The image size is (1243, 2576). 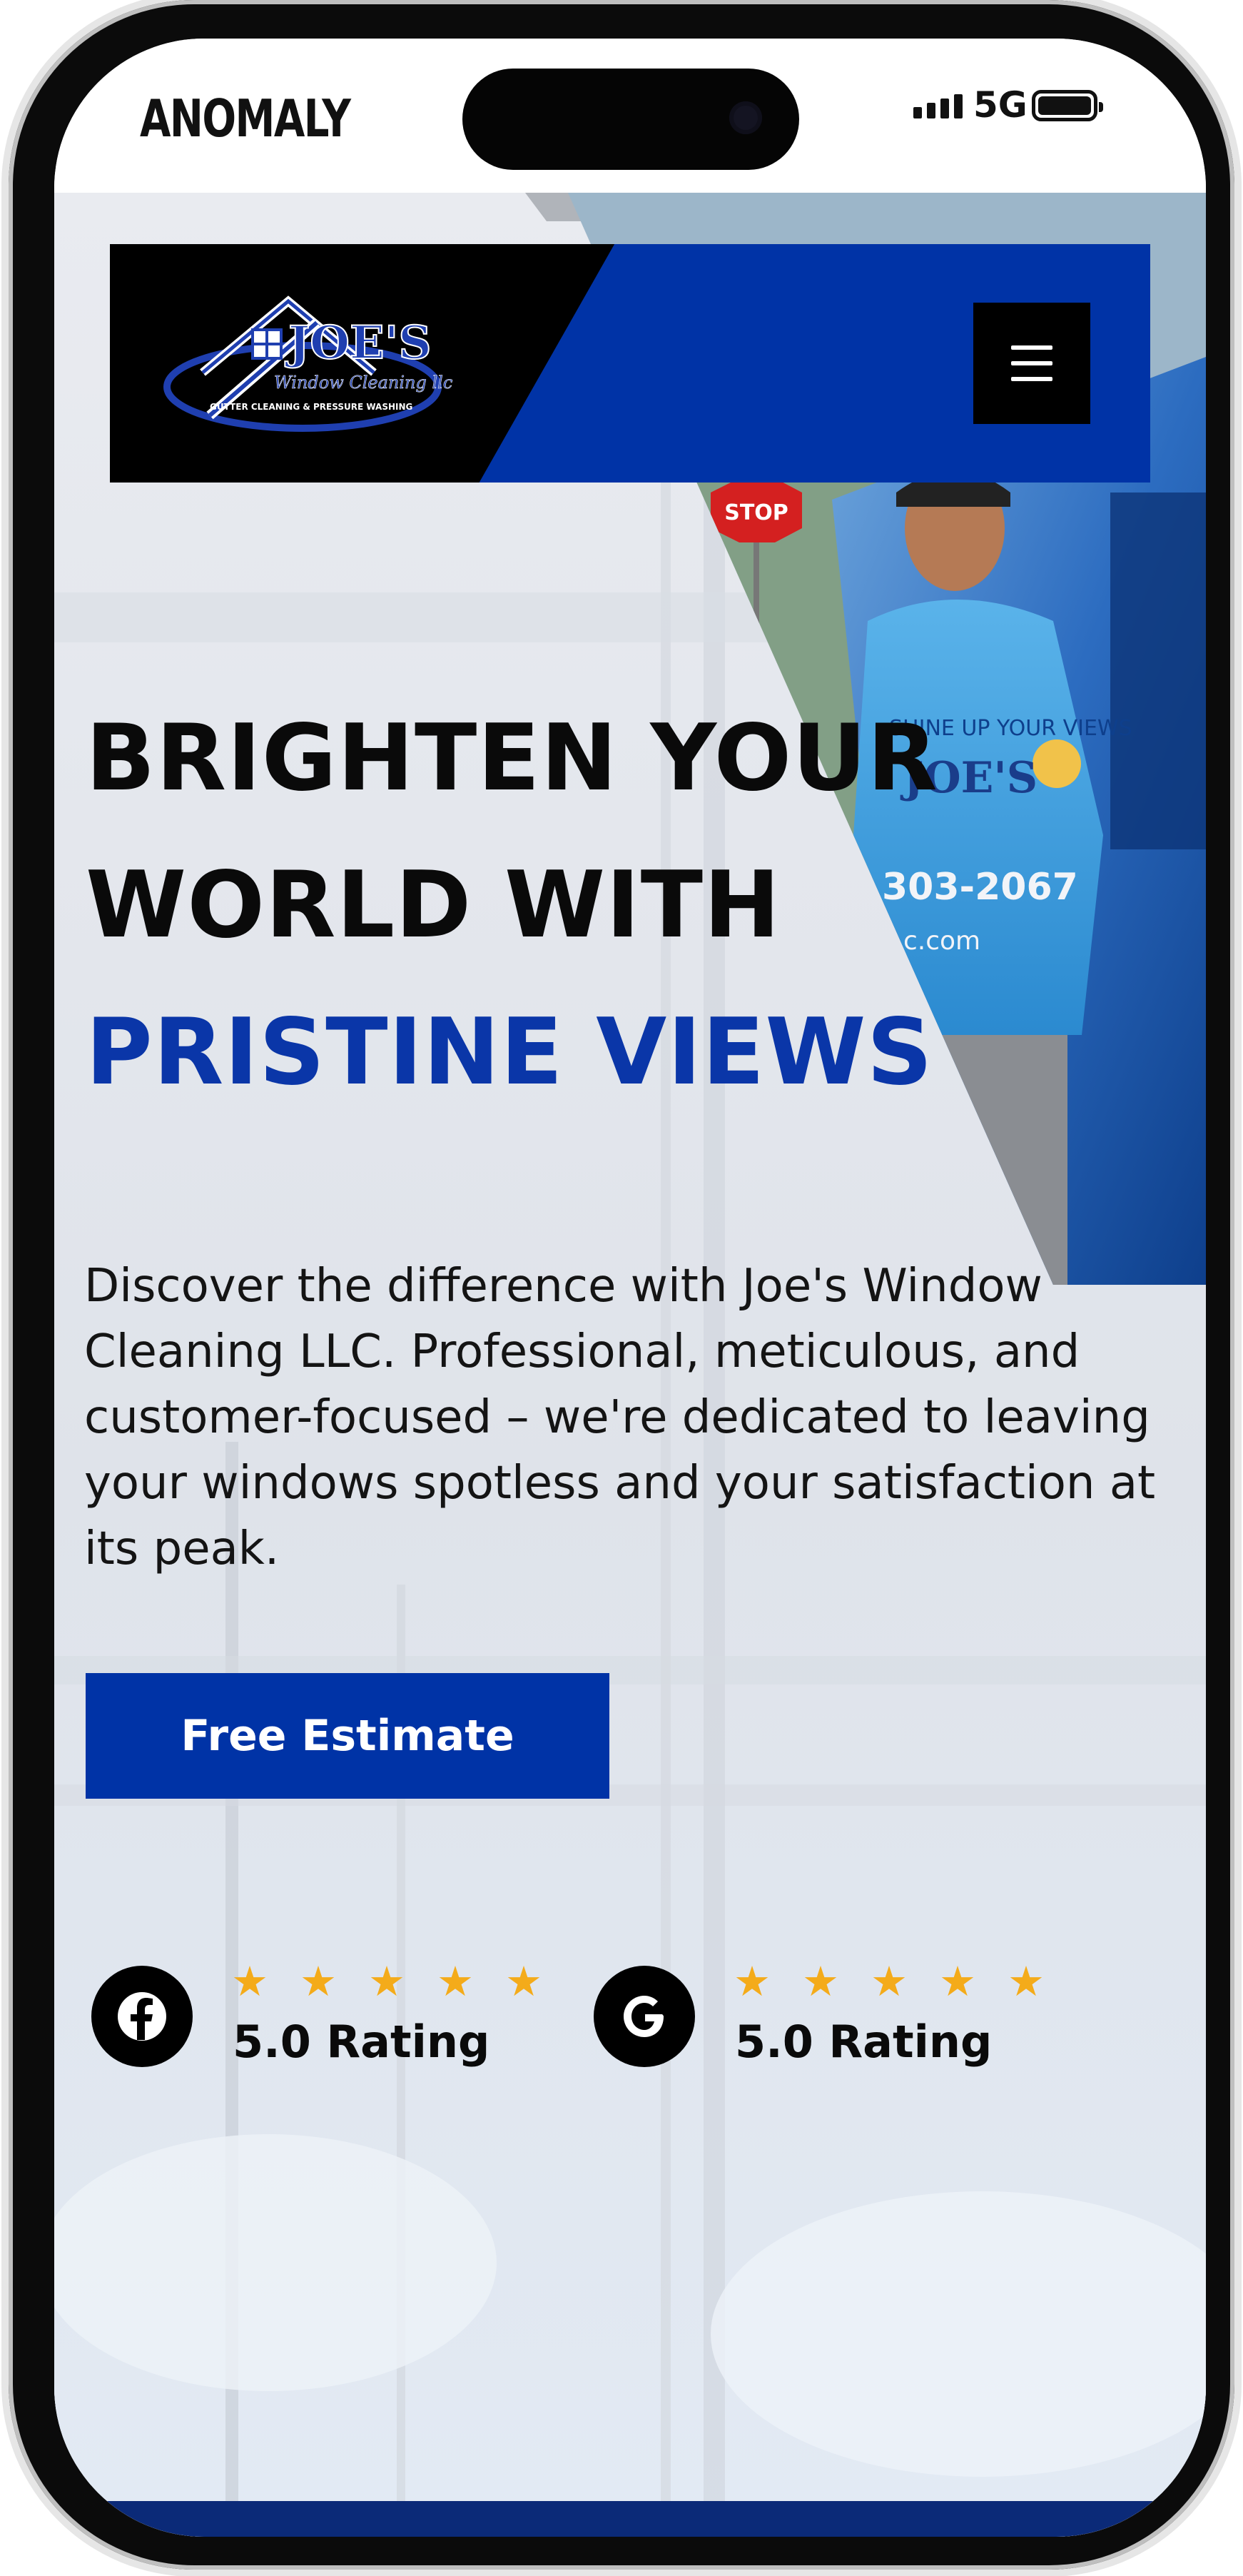 I want to click on facebook-rating-label: 5.0 Rating, so click(x=361, y=2042).